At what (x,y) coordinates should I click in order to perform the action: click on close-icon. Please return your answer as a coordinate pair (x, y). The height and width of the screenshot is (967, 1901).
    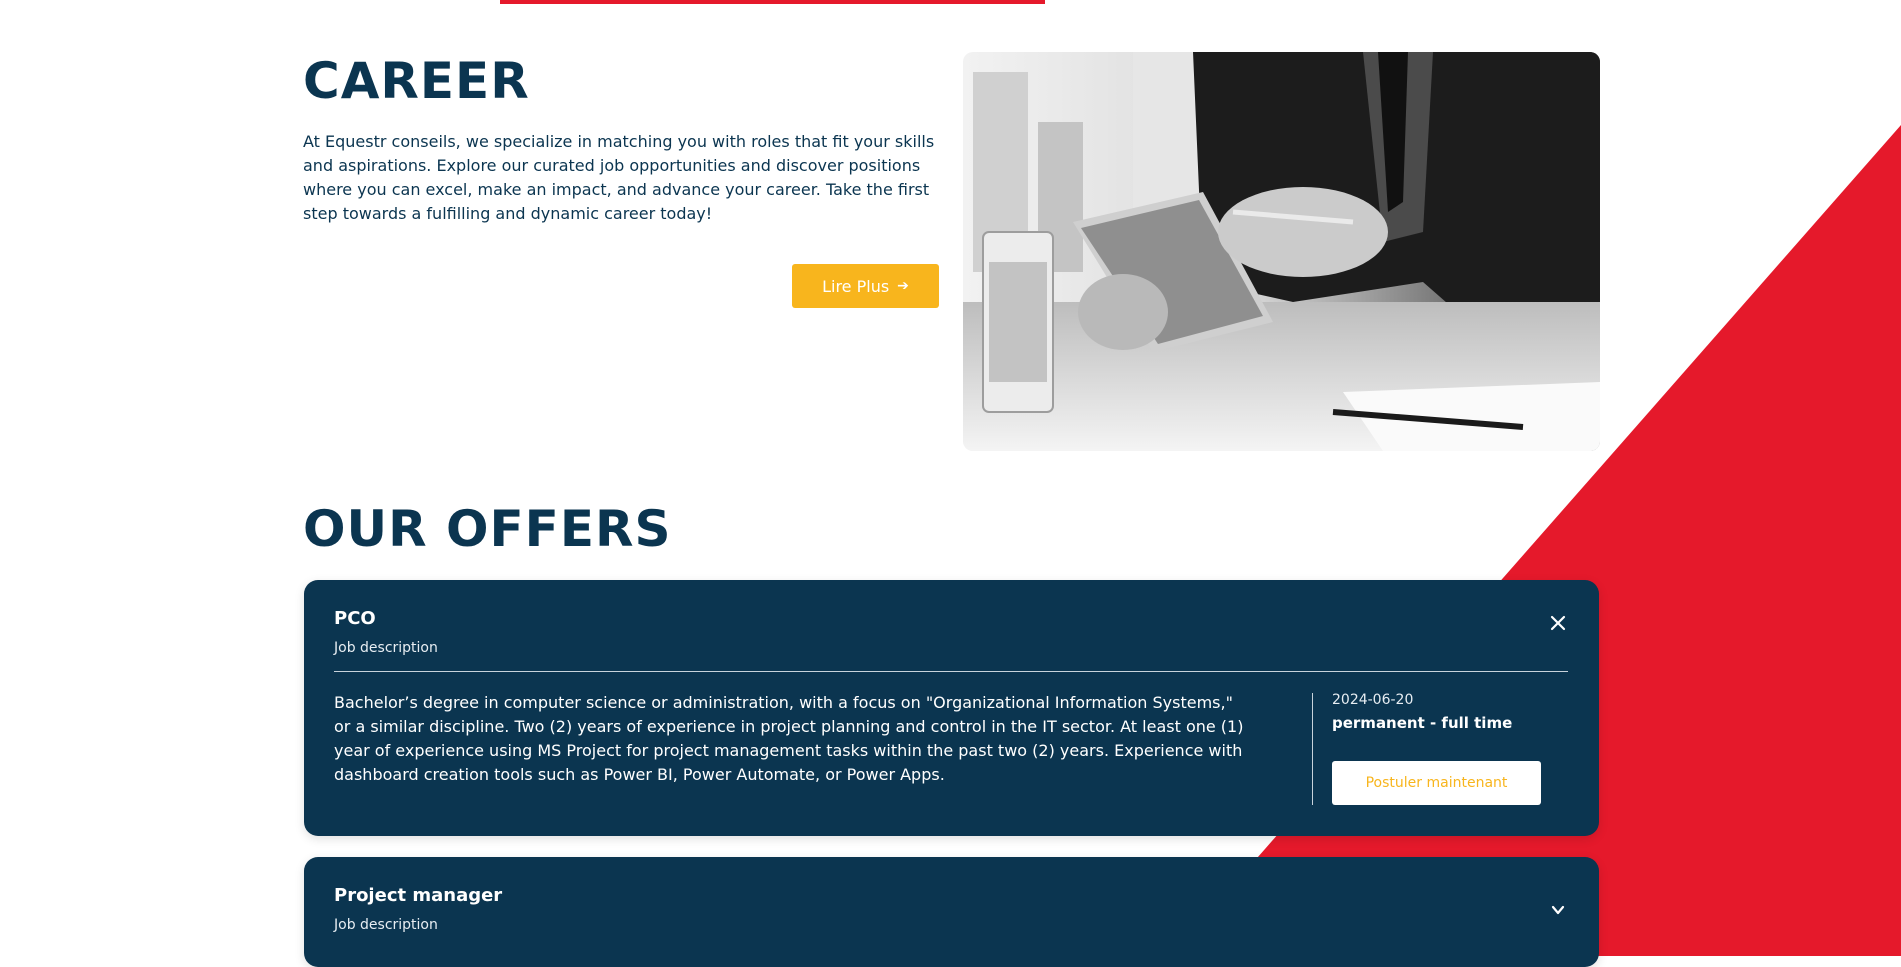
    Looking at the image, I should click on (1558, 623).